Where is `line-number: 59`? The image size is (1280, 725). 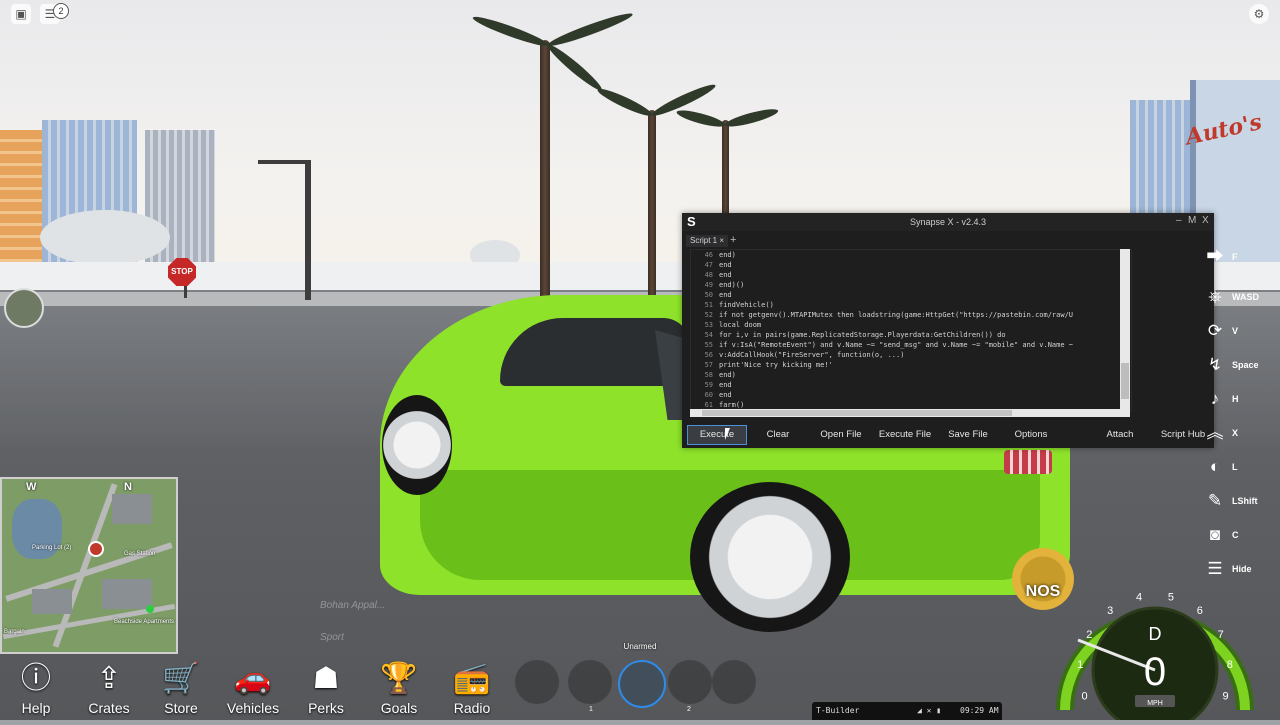 line-number: 59 is located at coordinates (708, 385).